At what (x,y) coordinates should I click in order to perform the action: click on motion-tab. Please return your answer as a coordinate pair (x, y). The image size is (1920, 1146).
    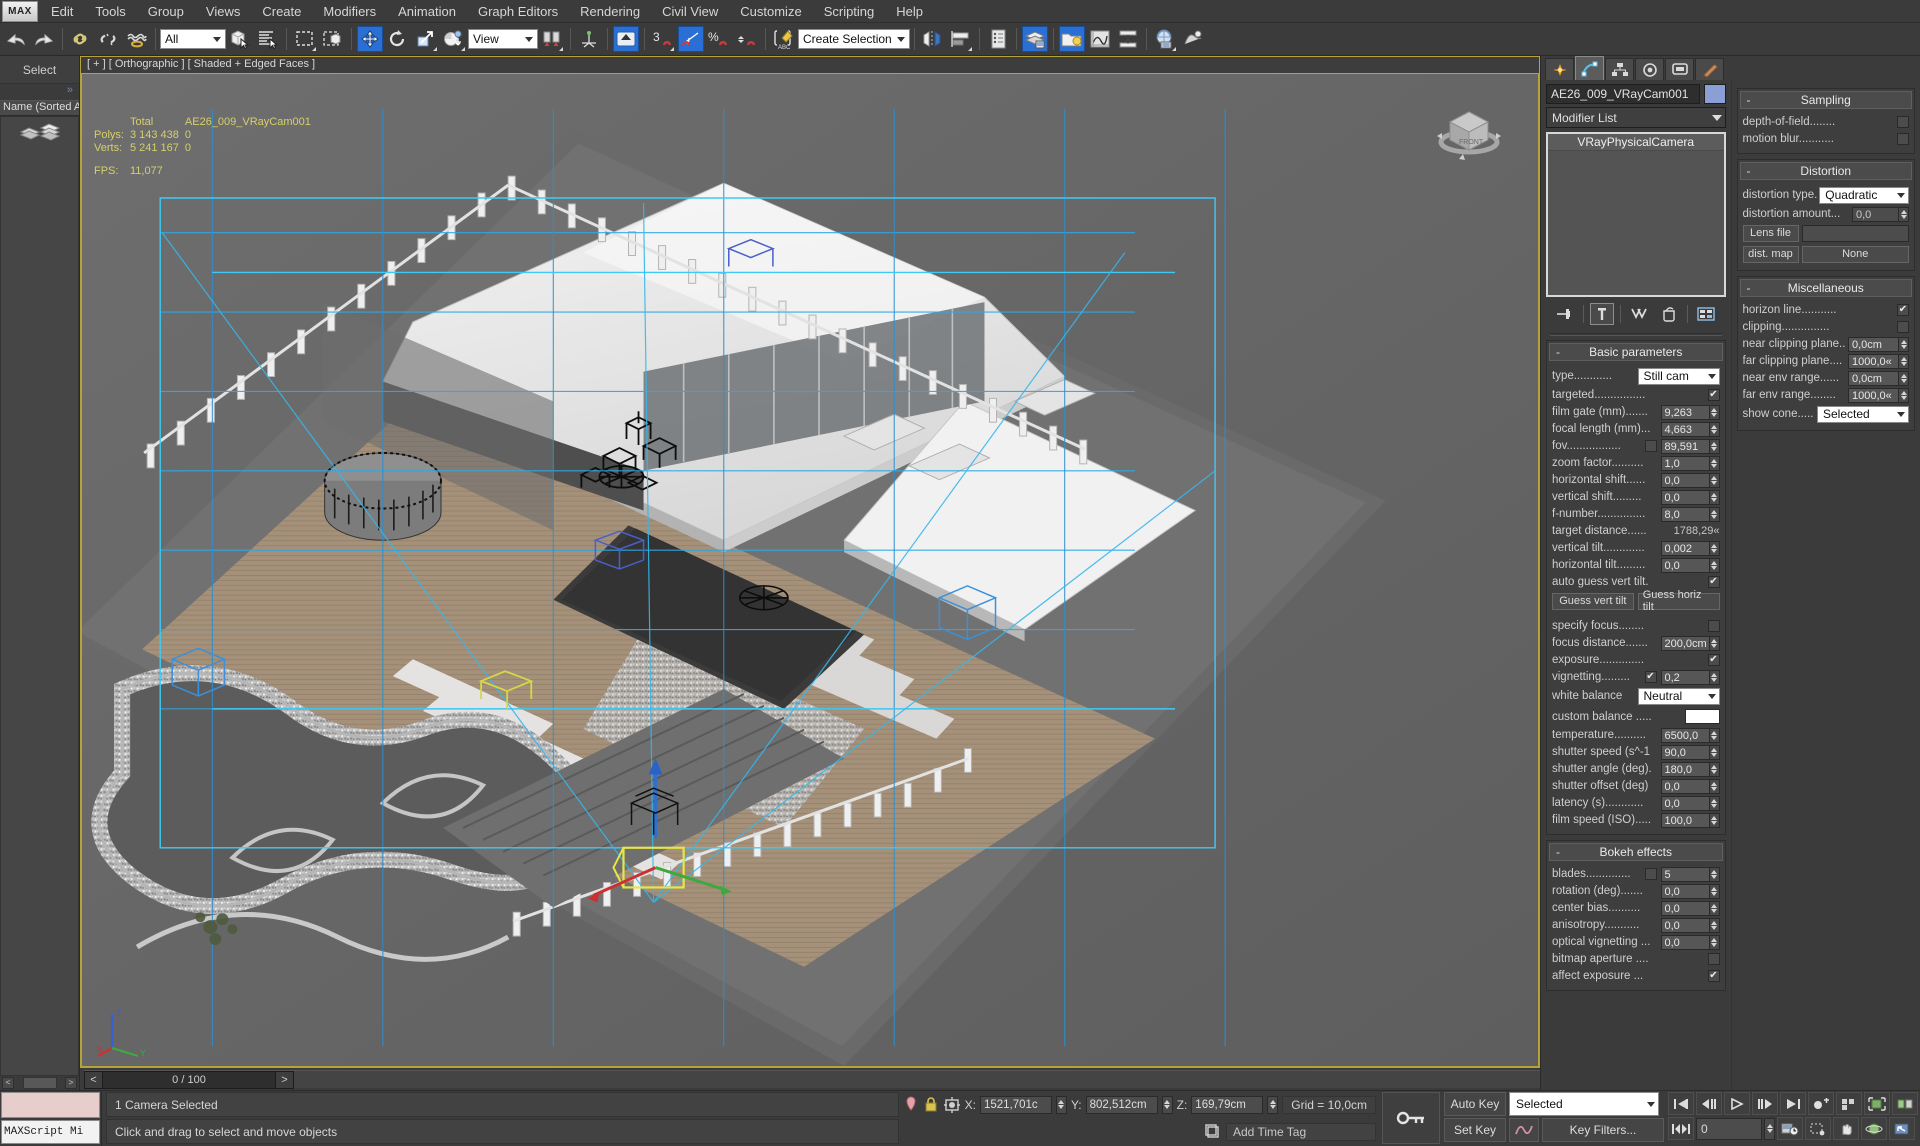
    Looking at the image, I should click on (1649, 69).